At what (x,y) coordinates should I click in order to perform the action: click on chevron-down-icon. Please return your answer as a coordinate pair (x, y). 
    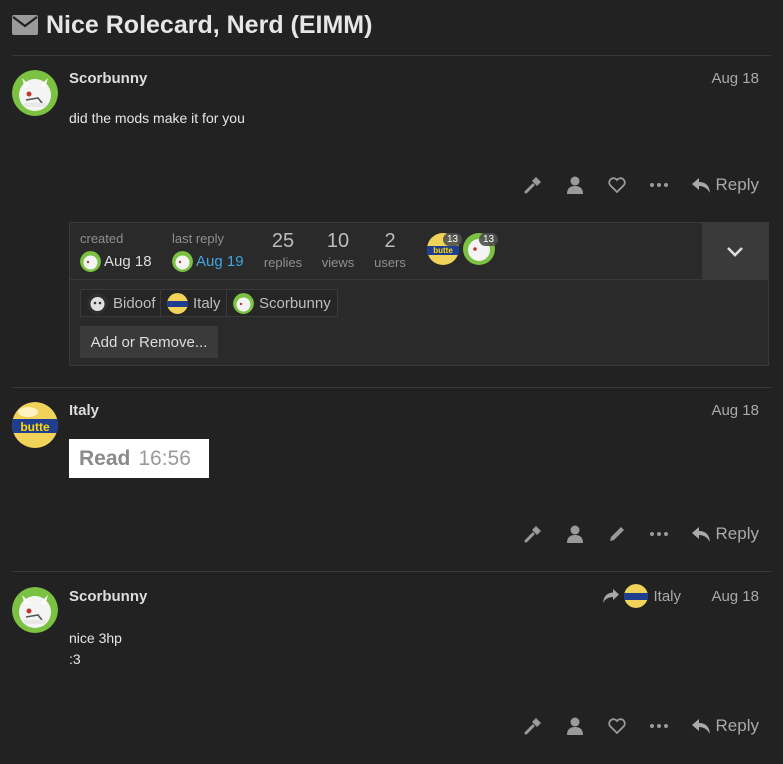
    Looking at the image, I should click on (735, 251).